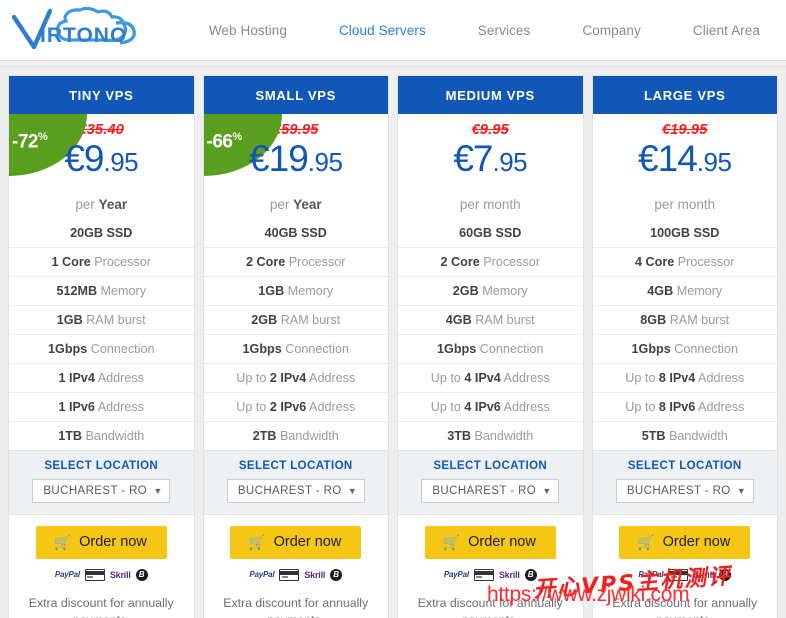 This screenshot has height=618, width=786. What do you see at coordinates (101, 261) in the screenshot?
I see `feature-item: 1 Core Processor` at bounding box center [101, 261].